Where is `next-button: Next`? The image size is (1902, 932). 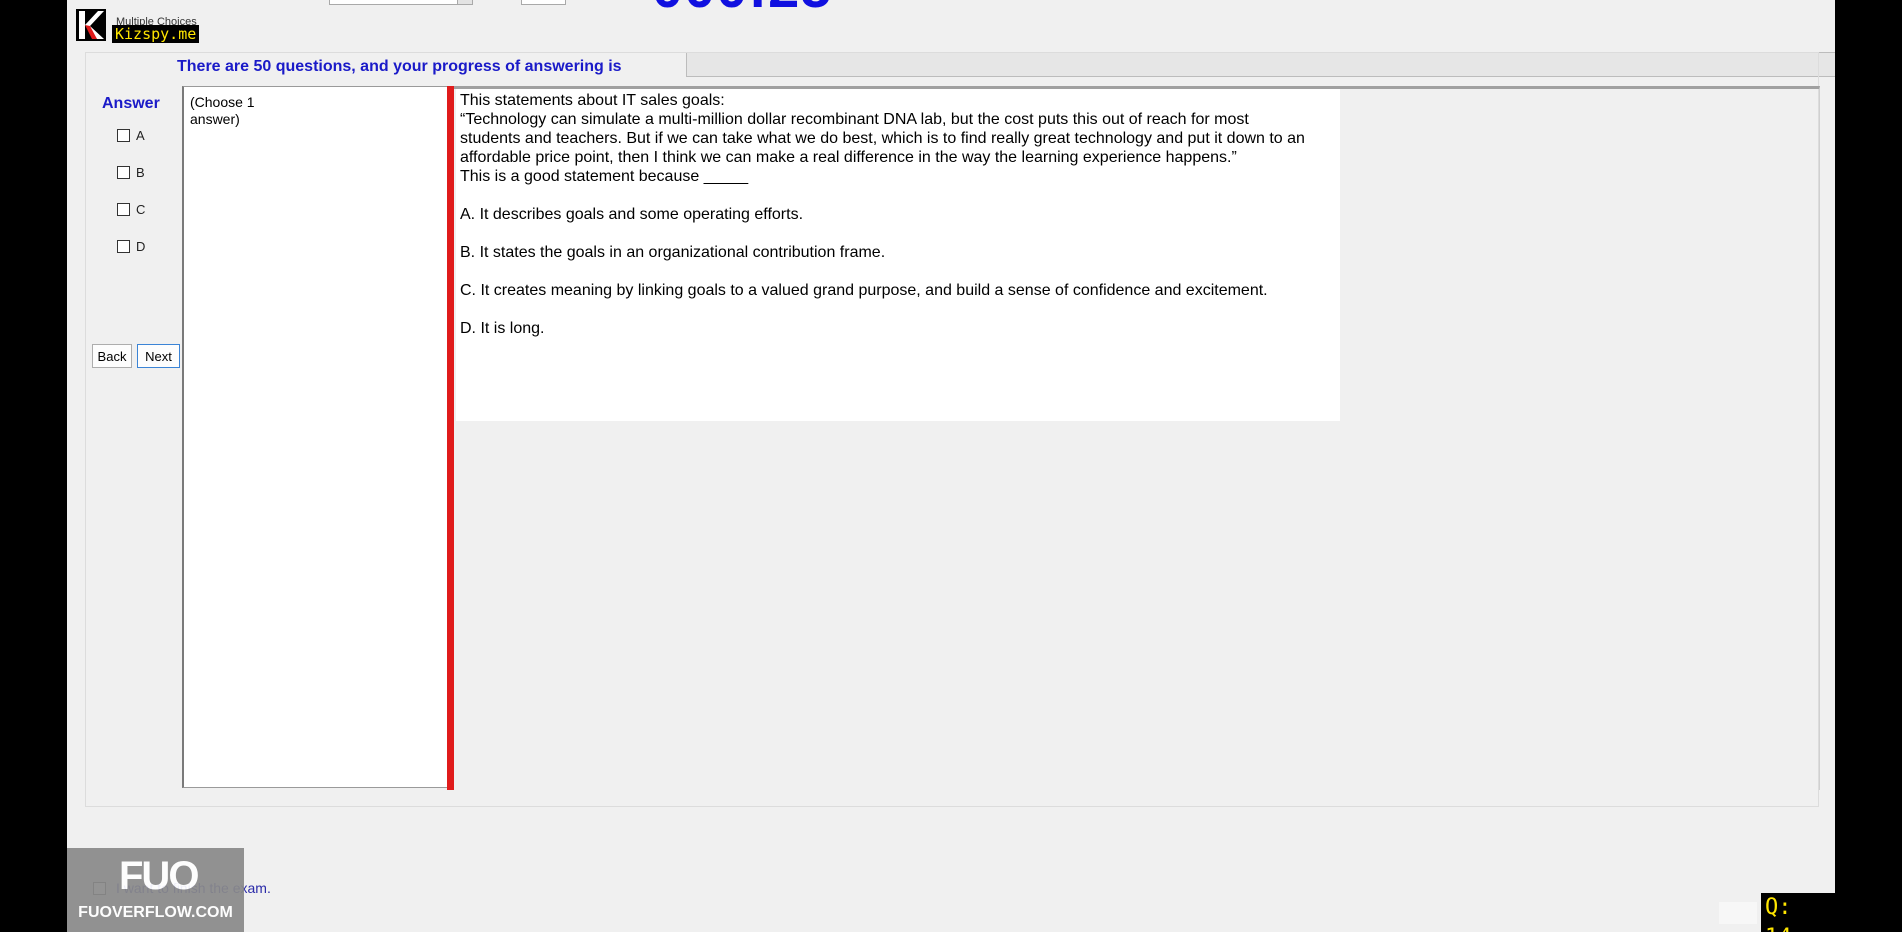
next-button: Next is located at coordinates (158, 356).